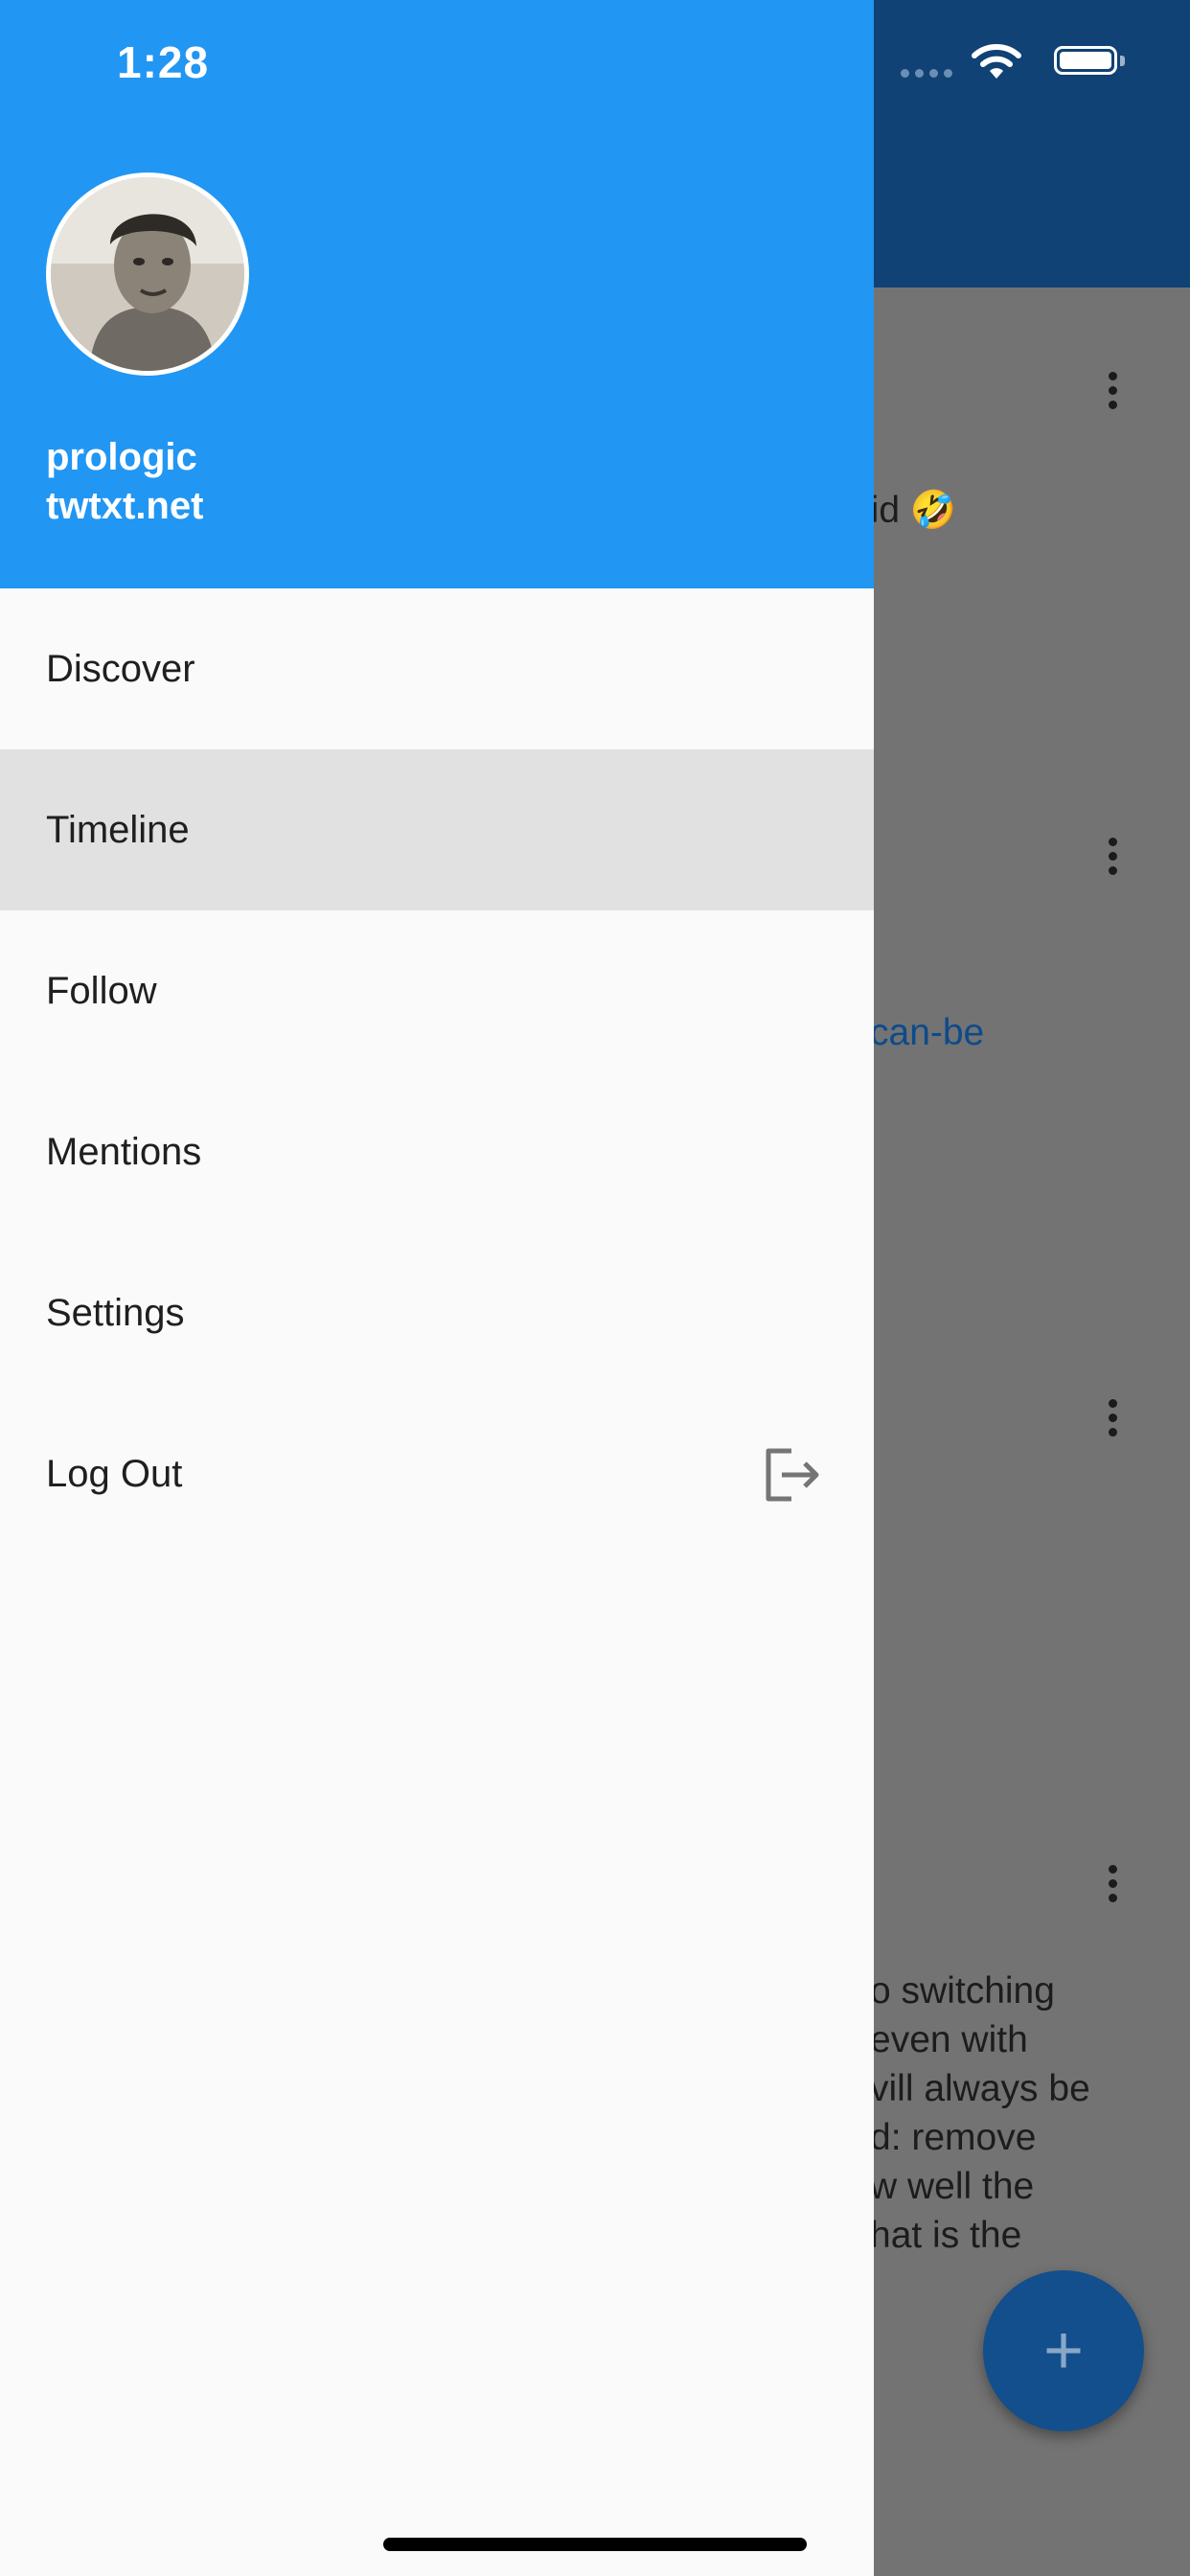 The image size is (1190, 2576). Describe the element at coordinates (927, 73) in the screenshot. I see `cellular-signal-icon` at that location.